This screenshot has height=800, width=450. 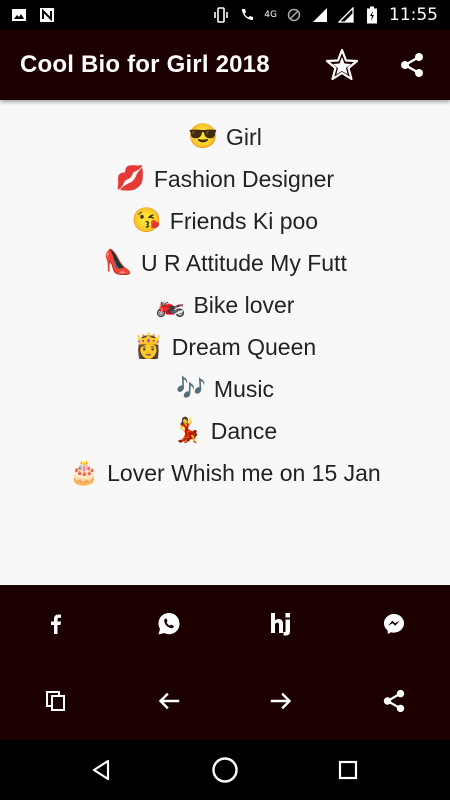 I want to click on princess-emoji-icon: 👸, so click(x=148, y=346).